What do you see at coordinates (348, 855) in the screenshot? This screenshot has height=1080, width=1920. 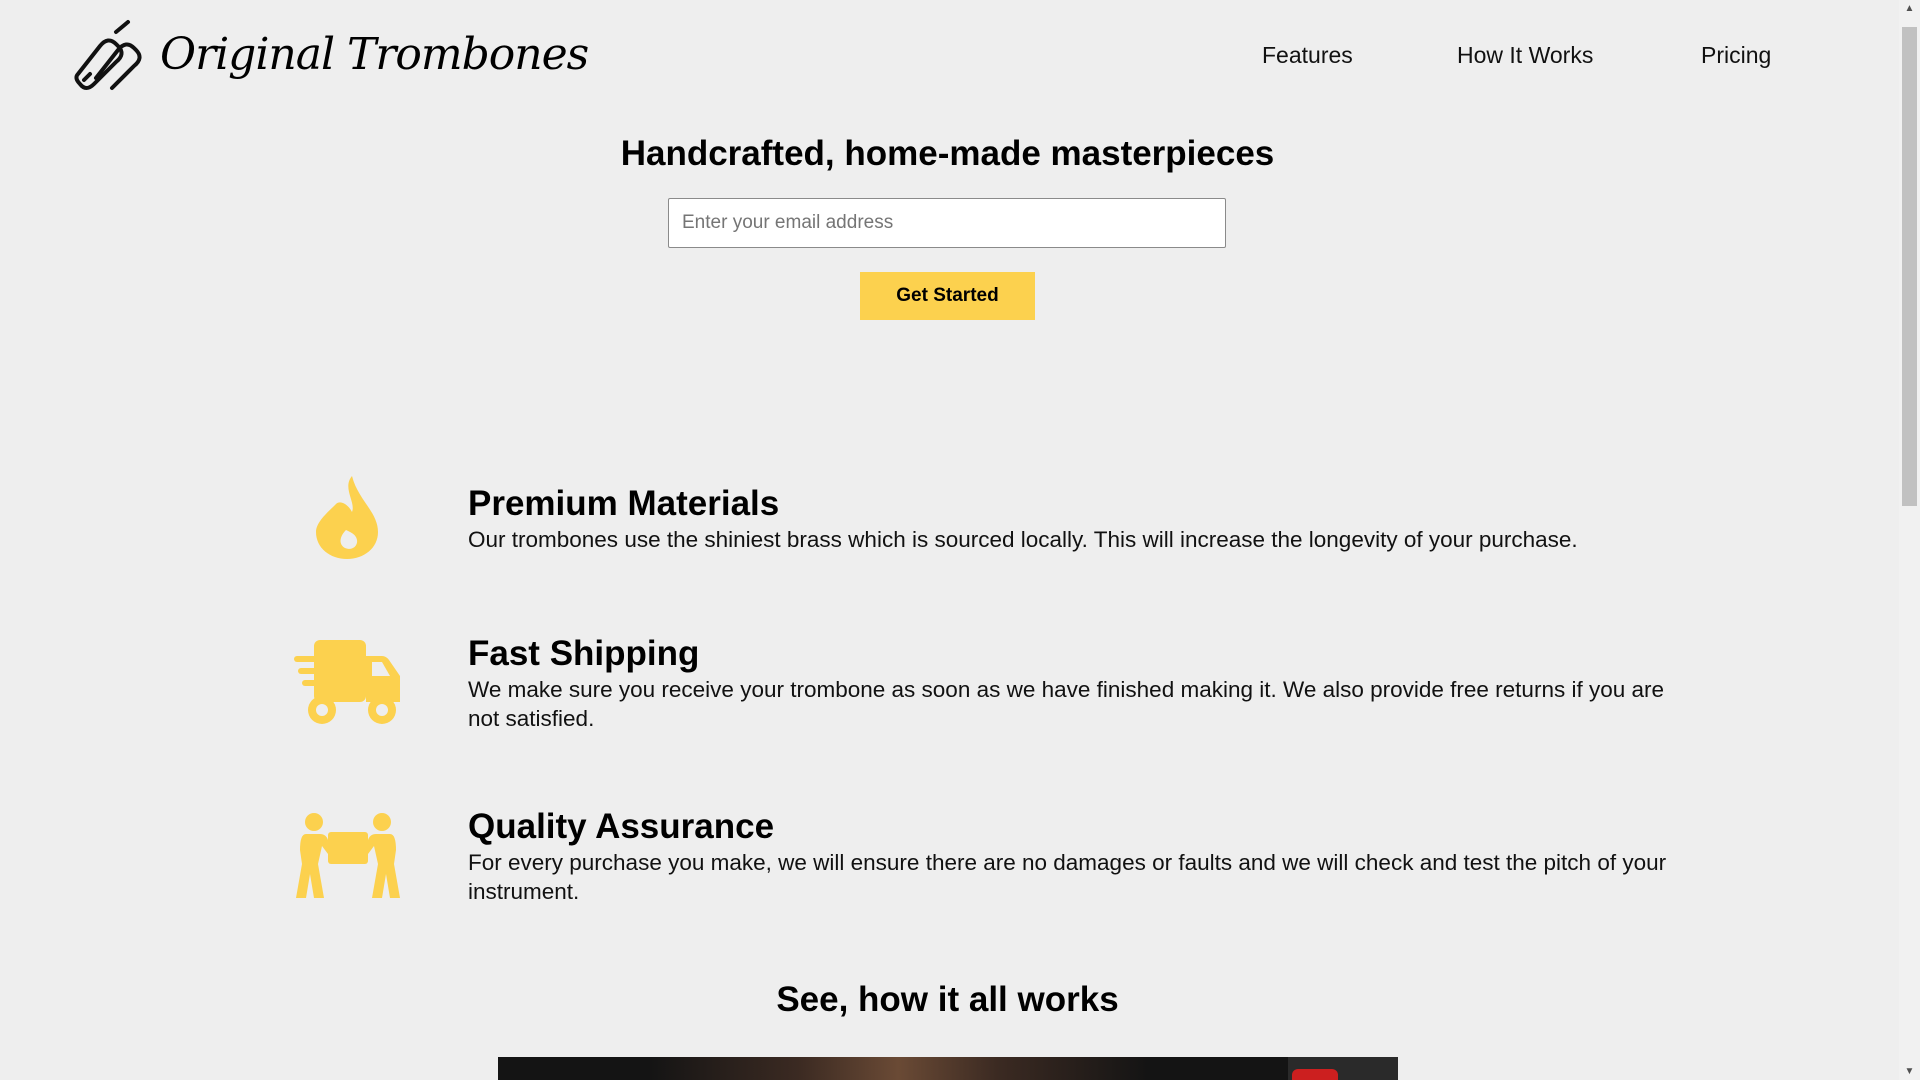 I see `people-carry-icon` at bounding box center [348, 855].